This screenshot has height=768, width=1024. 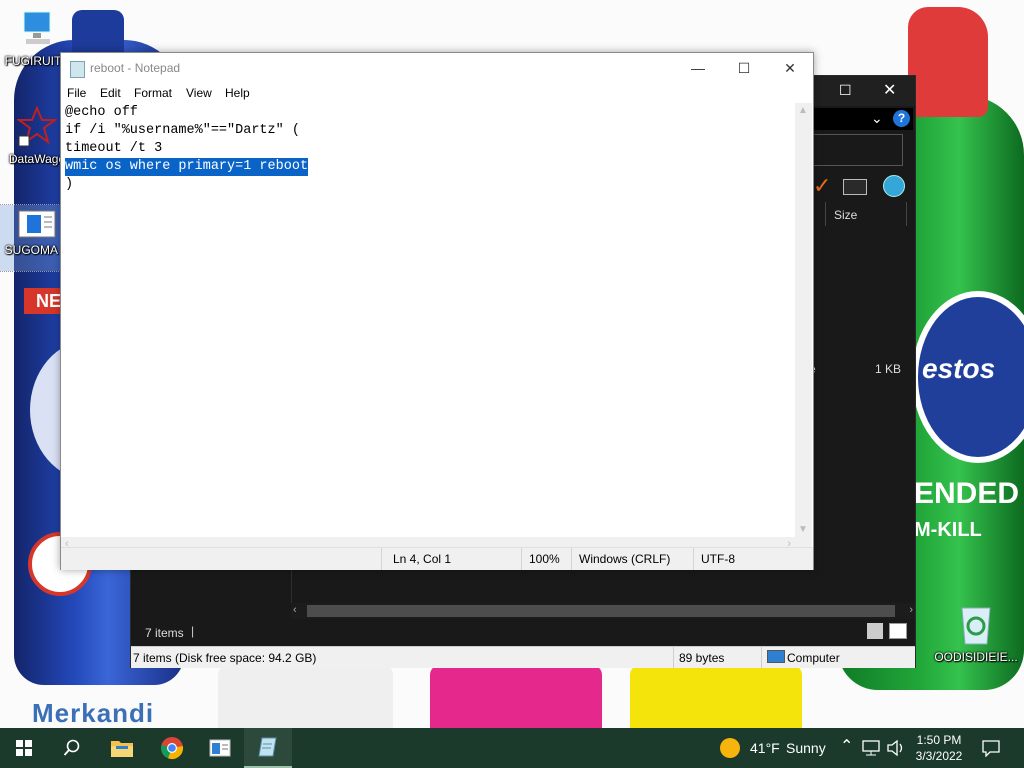 I want to click on search-icon, so click(x=71, y=747).